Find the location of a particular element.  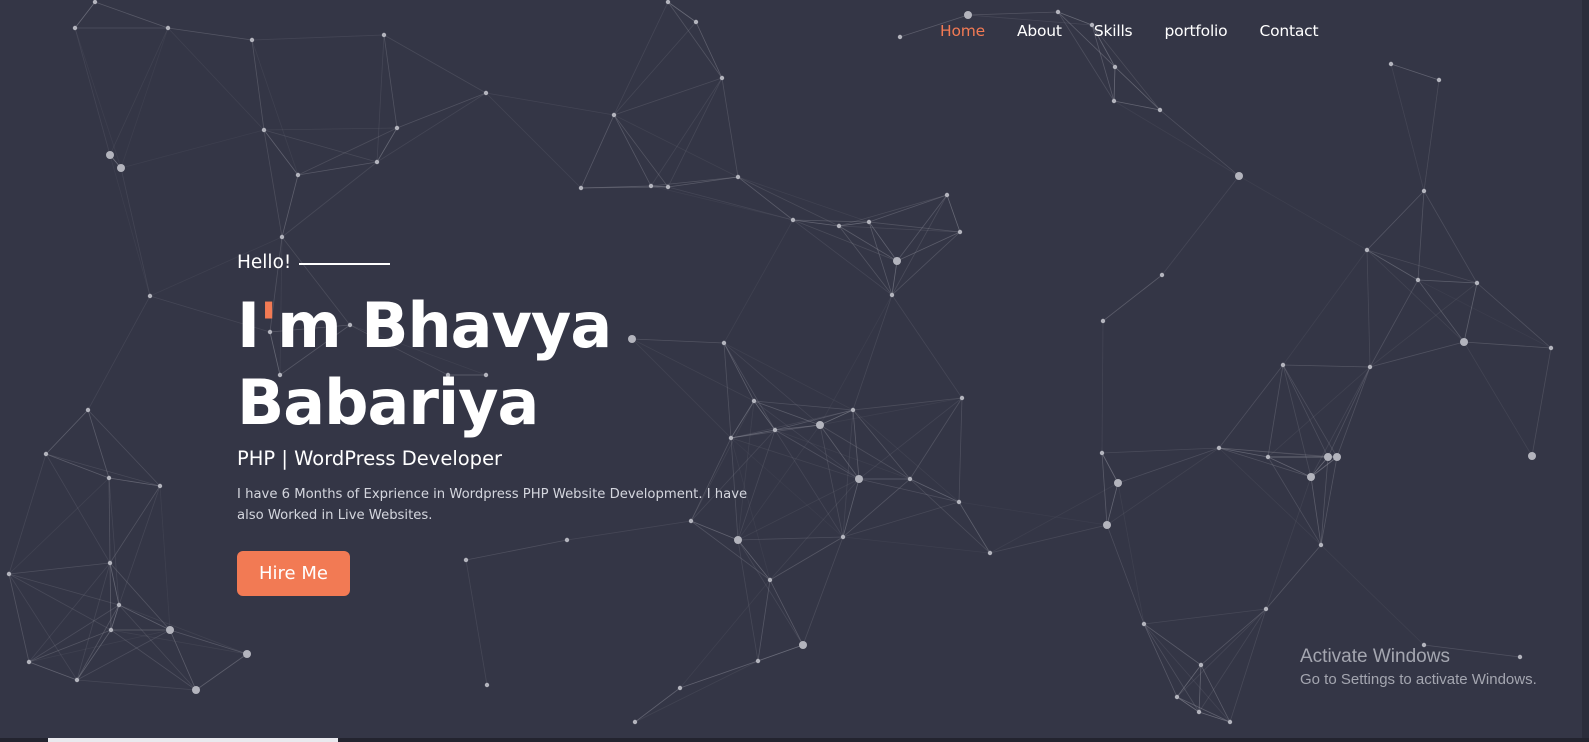

horizontal-scrollbar-thumb is located at coordinates (193, 740).